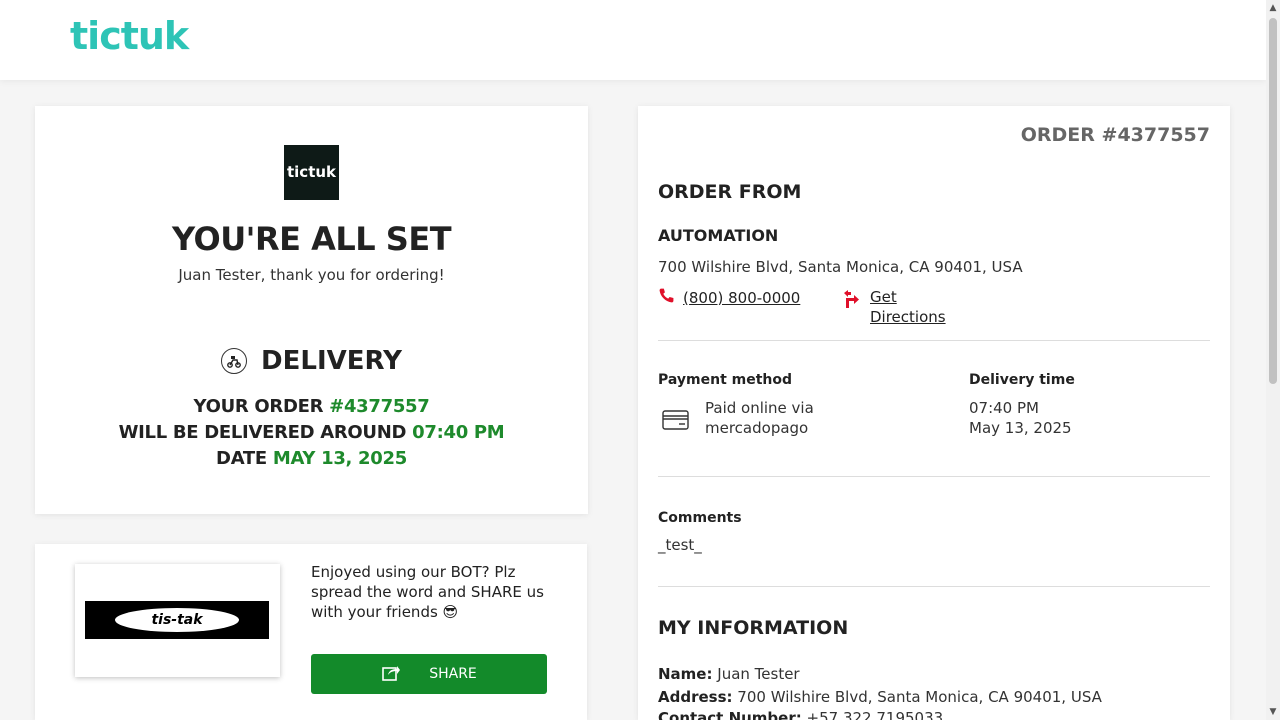 Image resolution: width=1280 pixels, height=720 pixels. Describe the element at coordinates (311, 275) in the screenshot. I see `thank-you-message: Juan Tester, thank you for ordering!` at that location.